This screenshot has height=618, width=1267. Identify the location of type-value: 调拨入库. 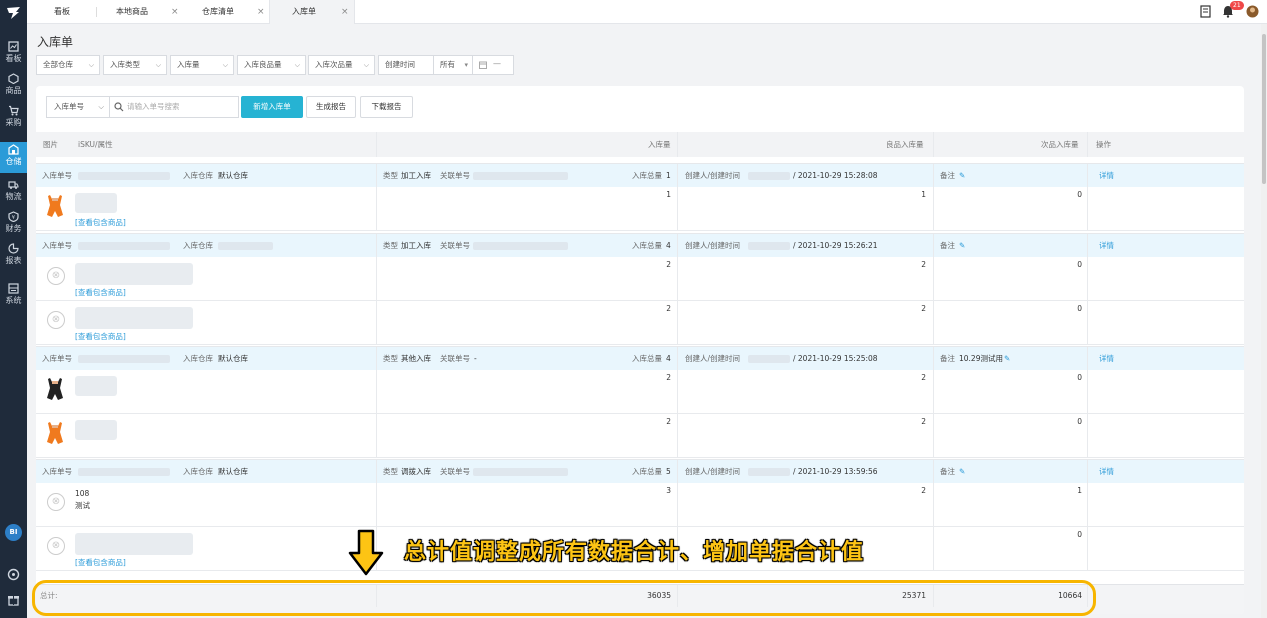
(416, 471).